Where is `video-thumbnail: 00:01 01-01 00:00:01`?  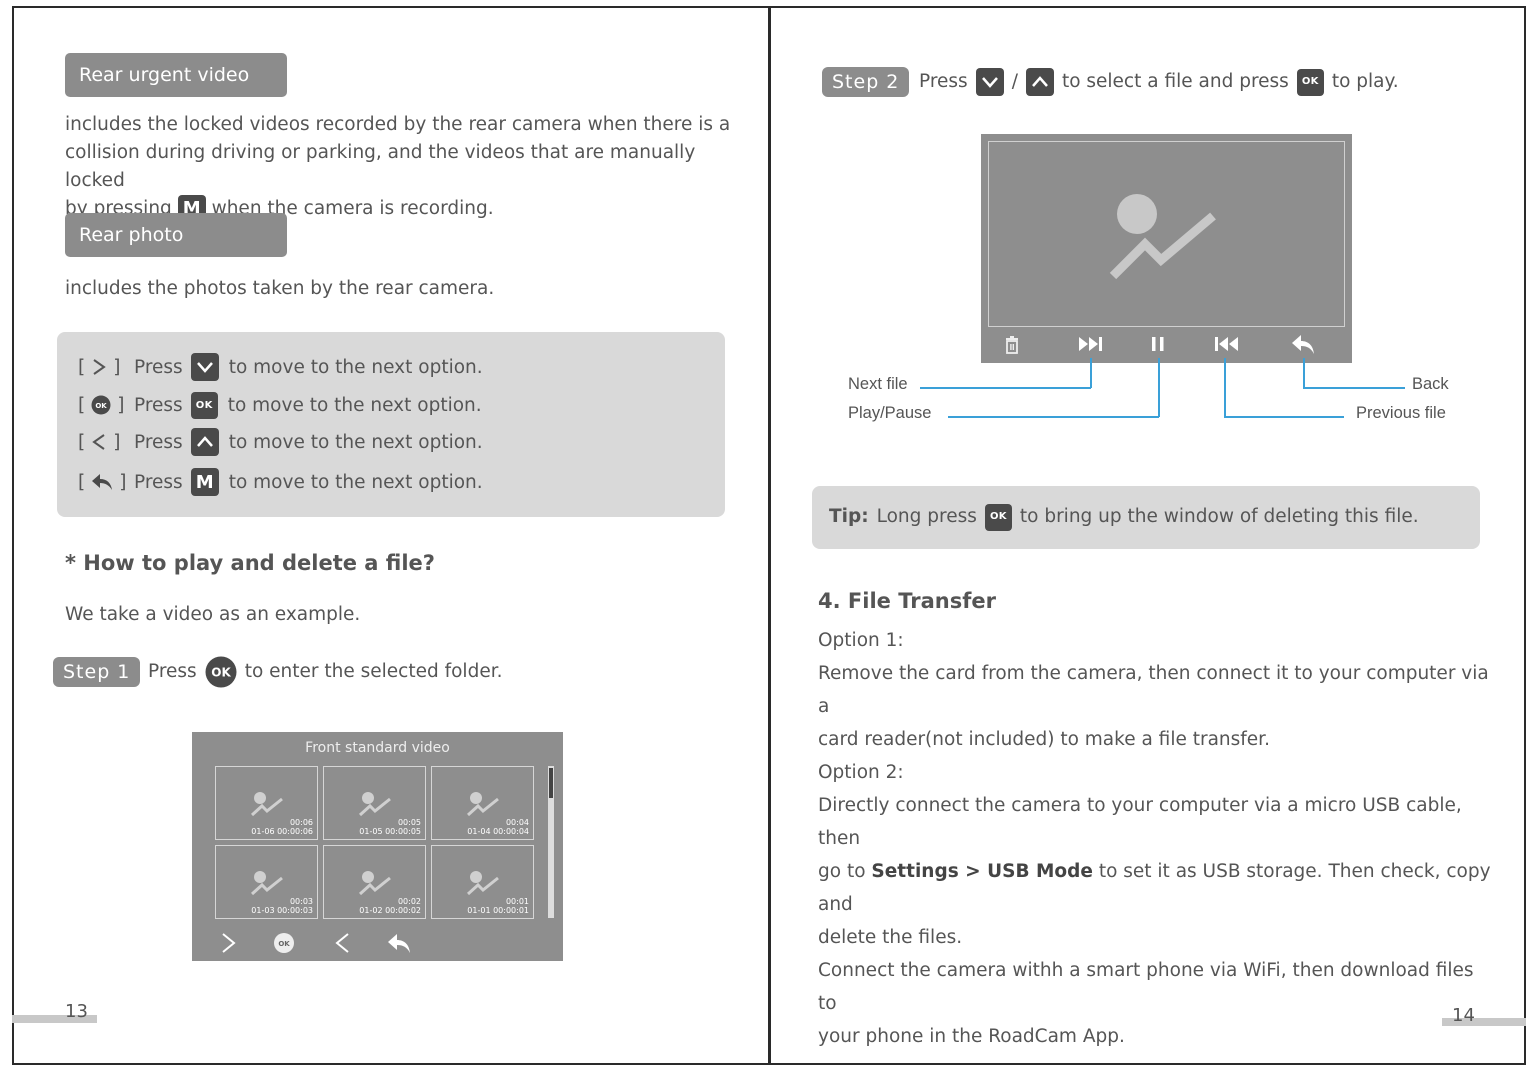
video-thumbnail: 00:01 01-01 00:00:01 is located at coordinates (482, 882).